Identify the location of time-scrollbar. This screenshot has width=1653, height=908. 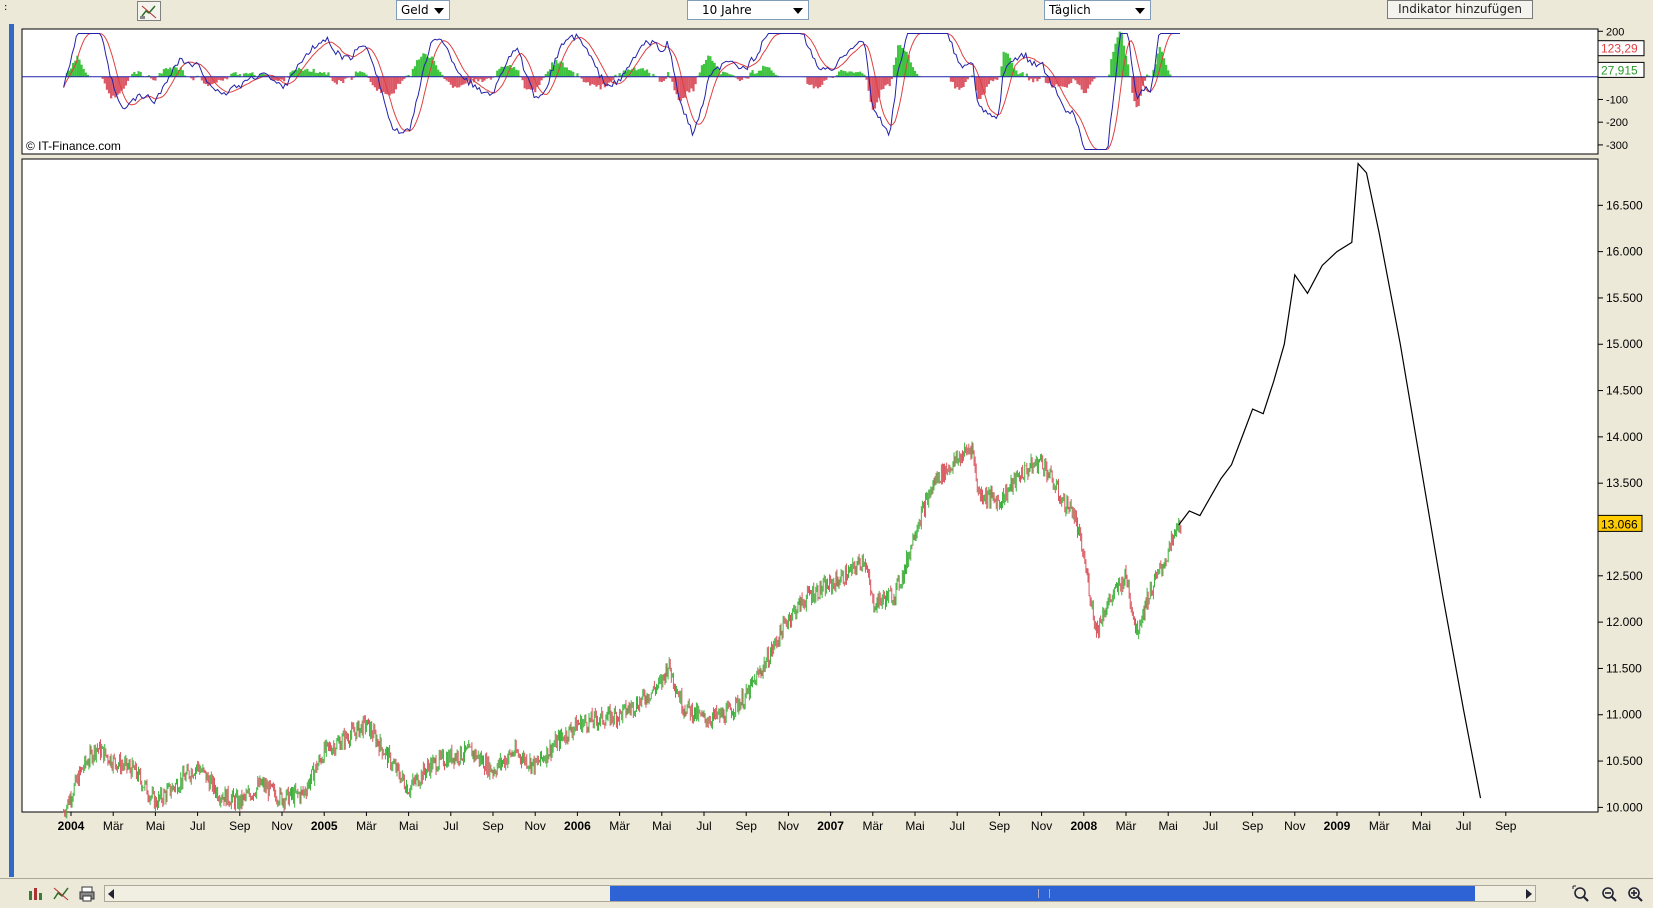
(820, 893).